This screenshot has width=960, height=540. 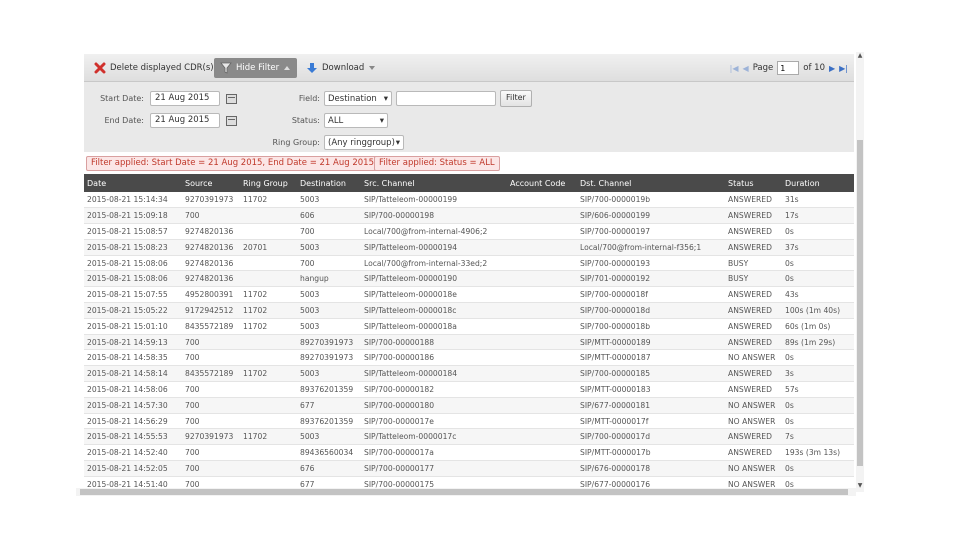 What do you see at coordinates (133, 216) in the screenshot?
I see `table-cell: 2015-08-21 15:09:18` at bounding box center [133, 216].